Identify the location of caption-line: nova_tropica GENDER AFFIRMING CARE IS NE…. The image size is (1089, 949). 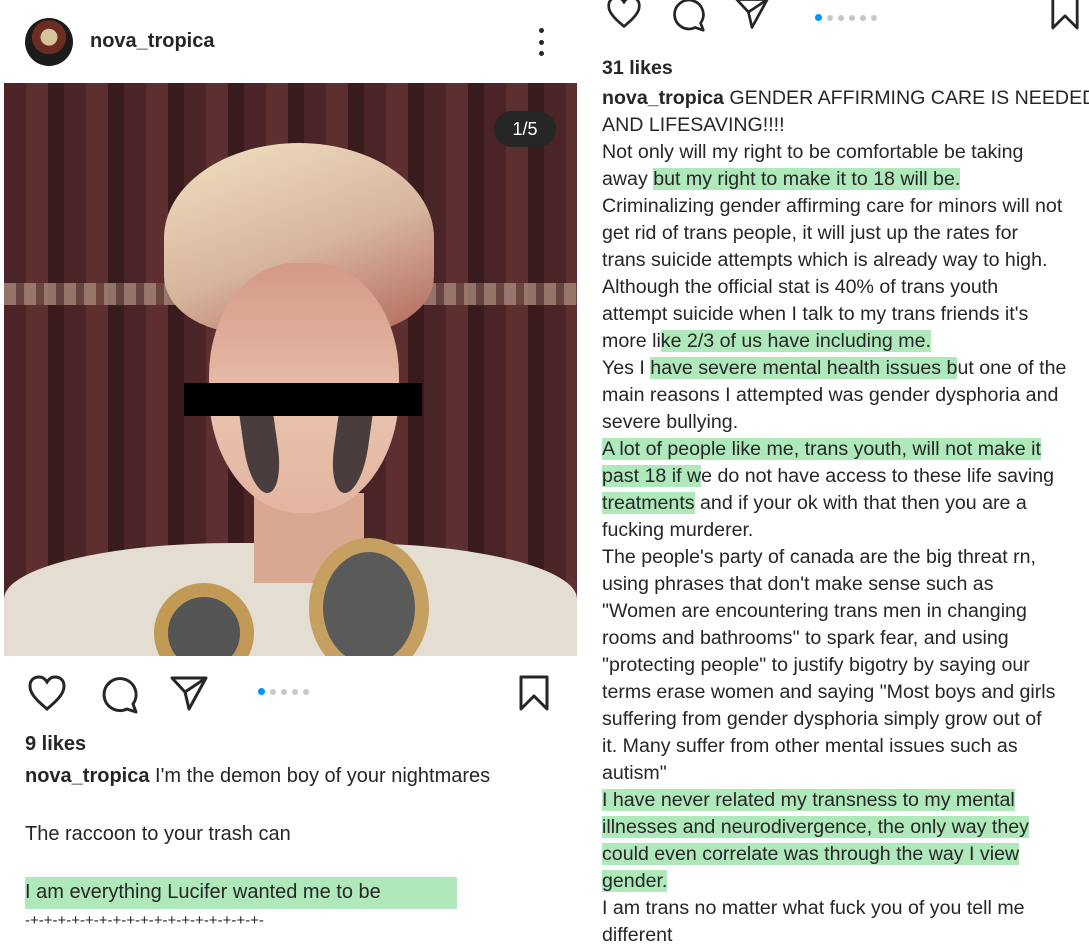
(845, 98).